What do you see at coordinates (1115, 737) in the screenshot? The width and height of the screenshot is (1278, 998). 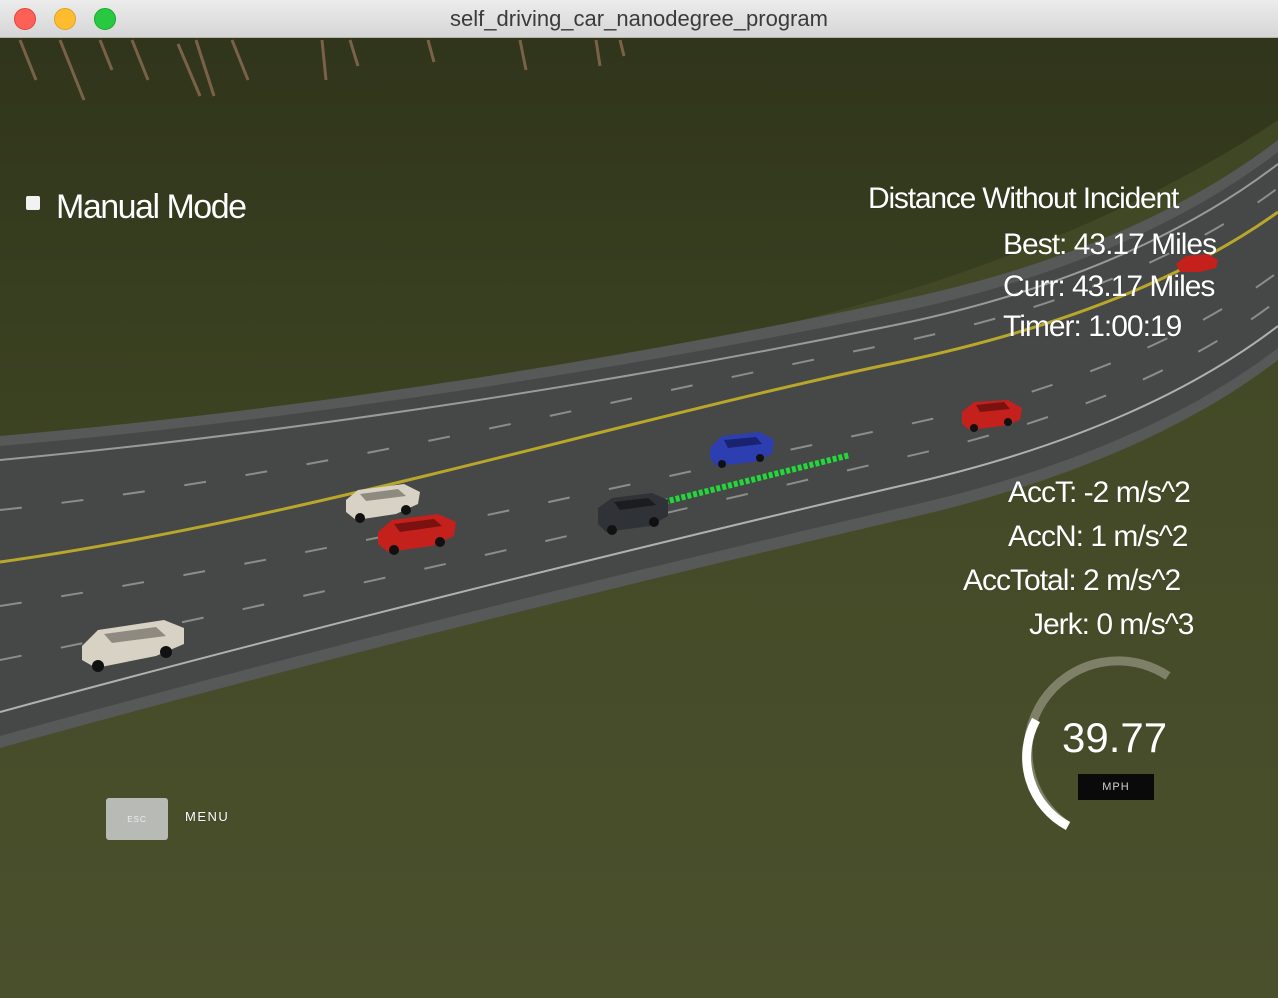 I see `speed-value: 39.77` at bounding box center [1115, 737].